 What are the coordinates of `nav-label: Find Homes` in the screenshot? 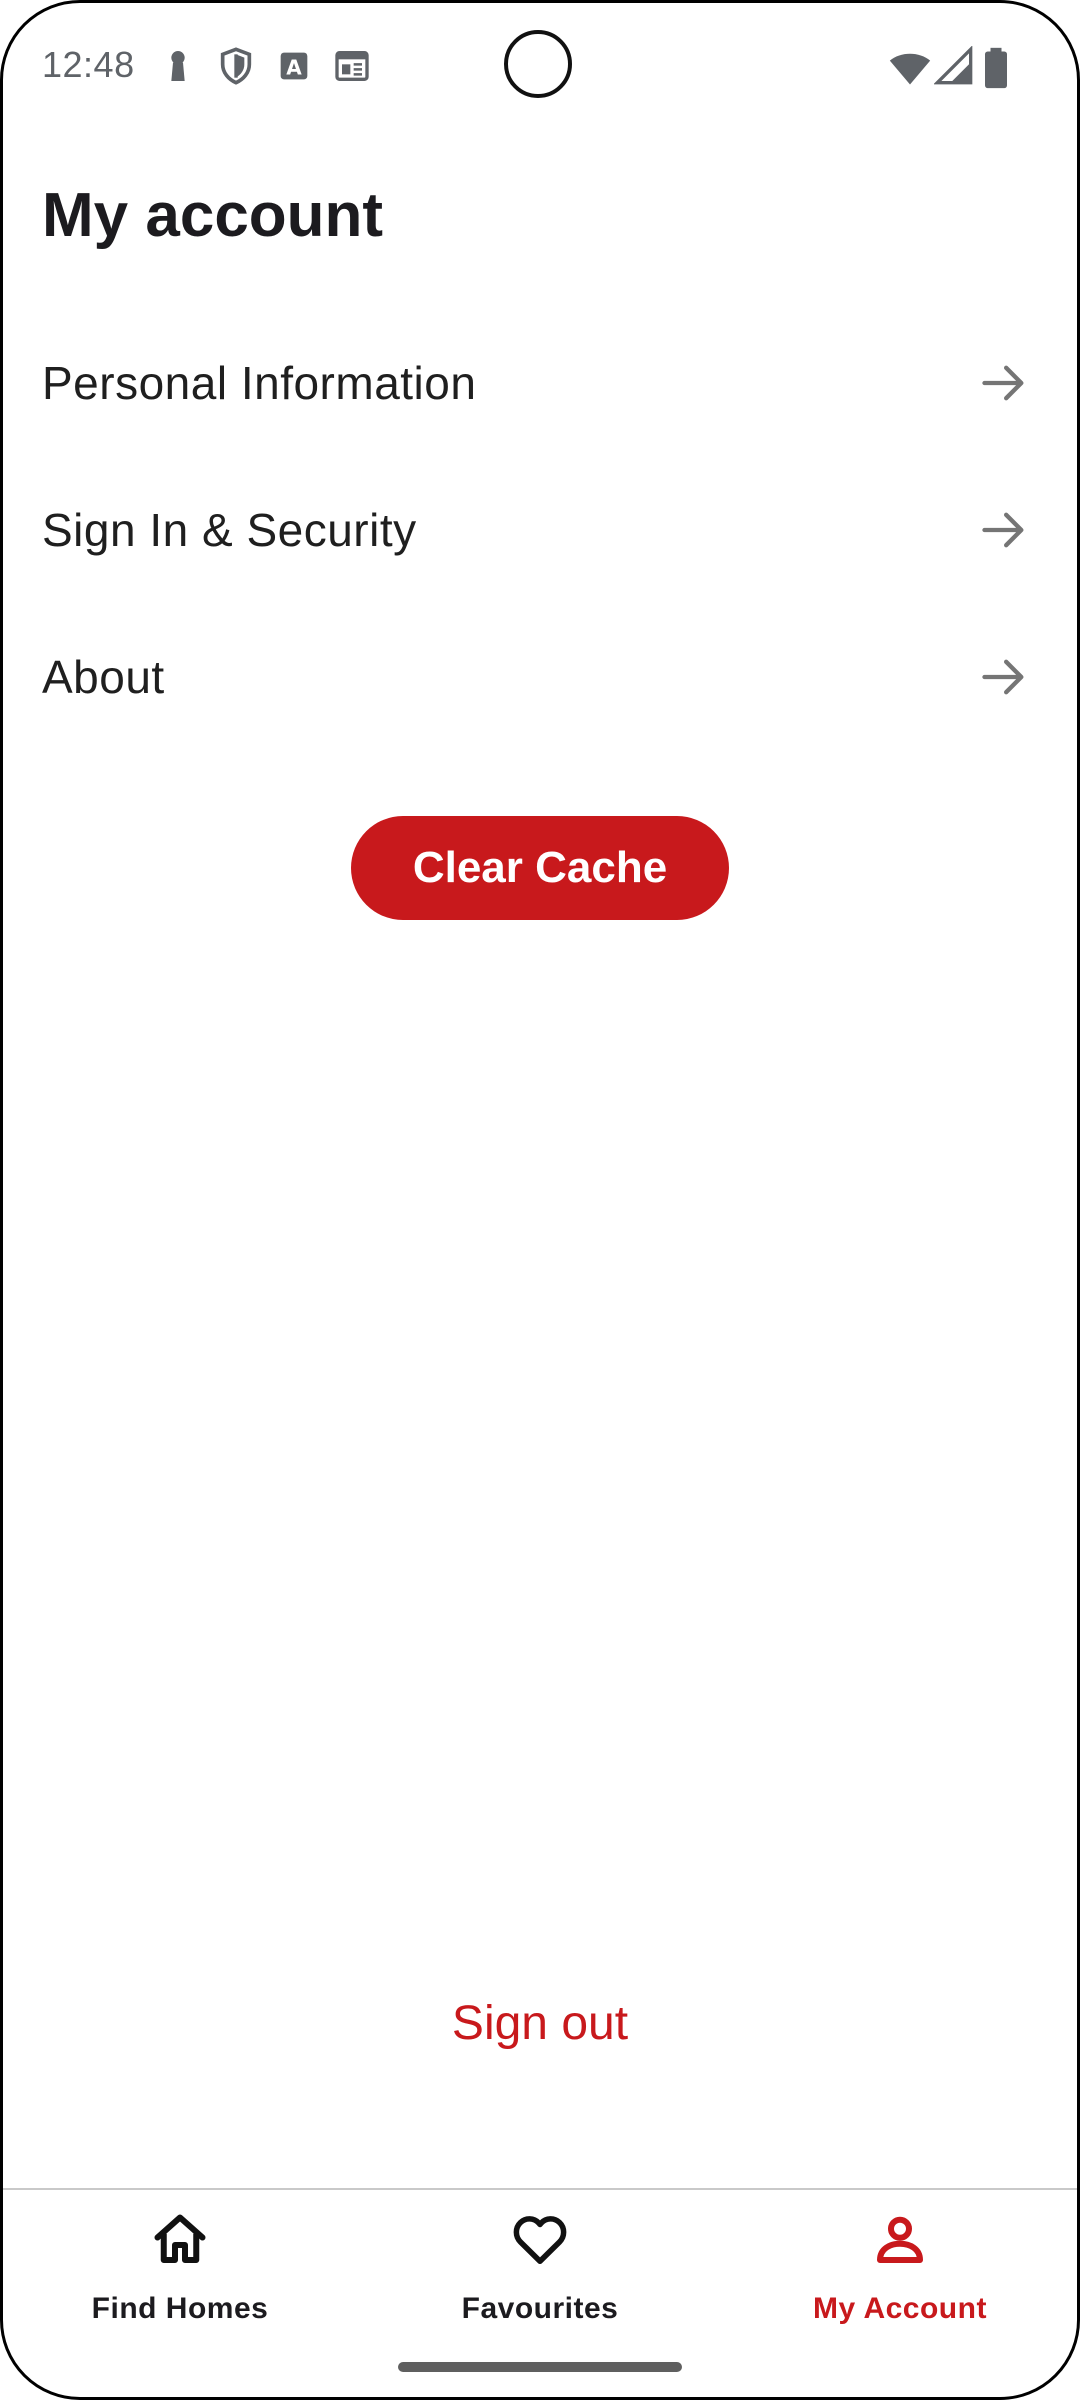 It's located at (180, 2308).